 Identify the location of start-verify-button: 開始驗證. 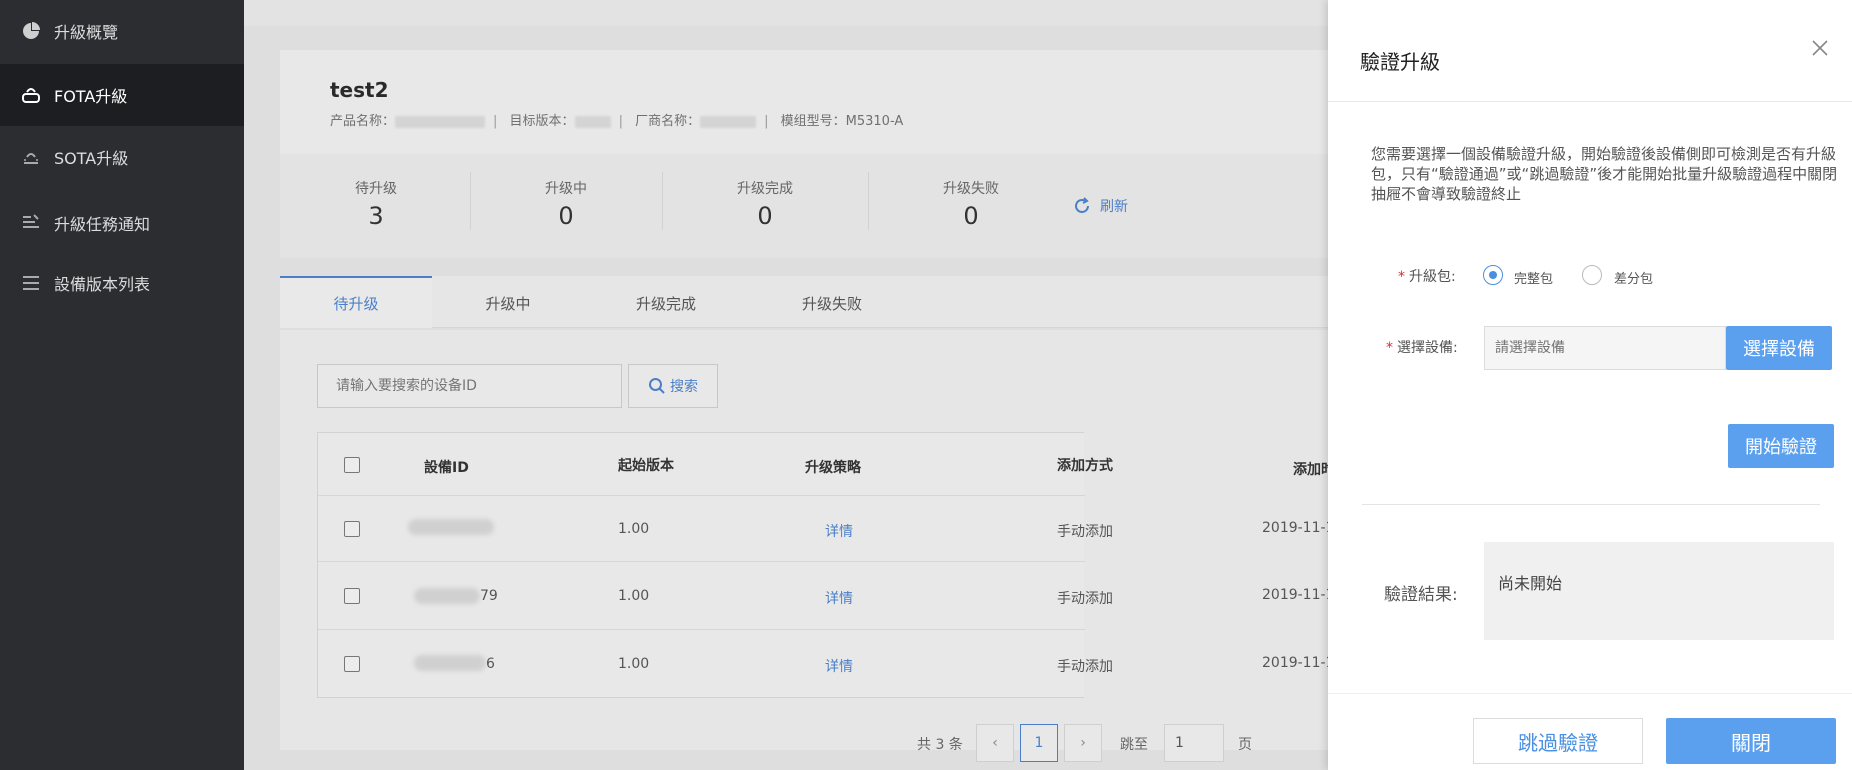
(1781, 446).